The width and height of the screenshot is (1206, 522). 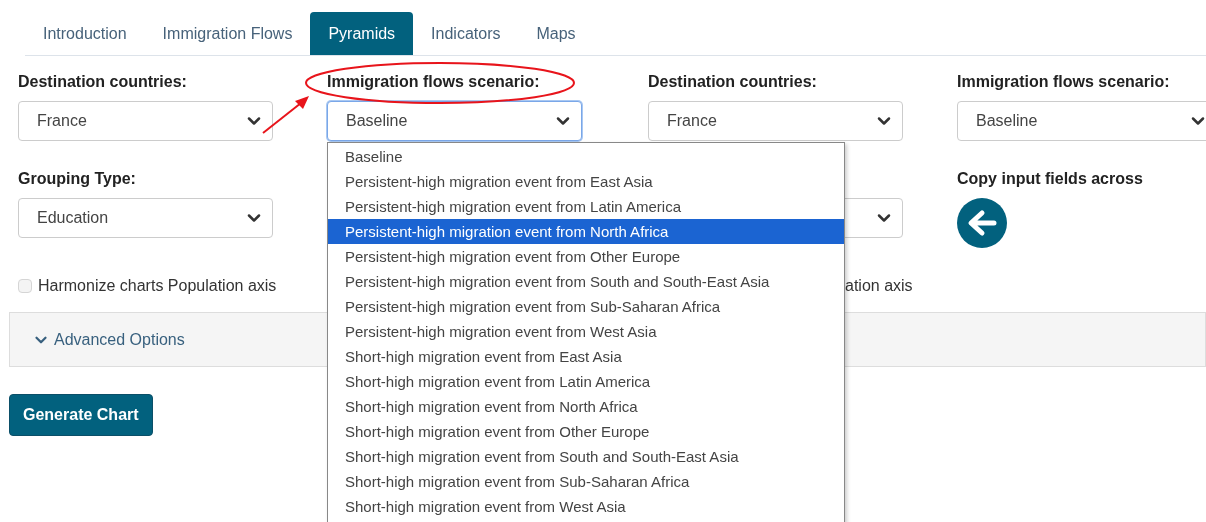 I want to click on field-label: Grouping Type:, so click(x=77, y=179).